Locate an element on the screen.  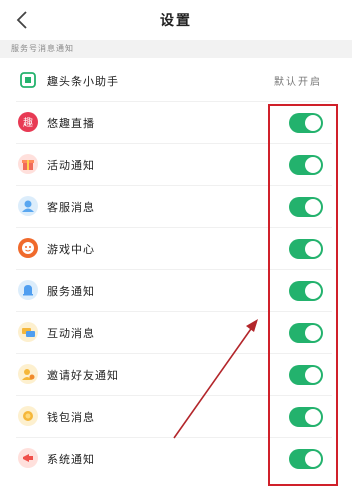
svg-text: 趣 is located at coordinates (28, 122).